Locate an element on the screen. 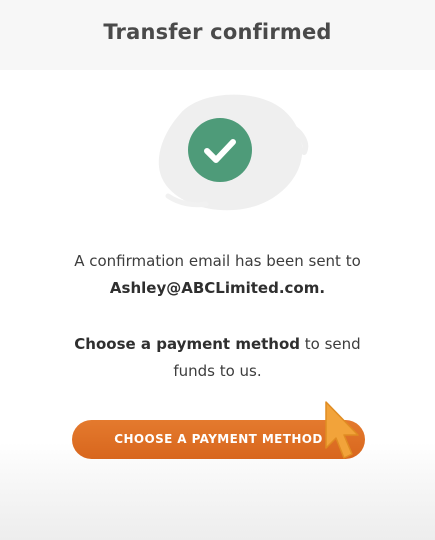 The image size is (435, 540). payment-instruction-line2: funds to us. is located at coordinates (217, 371).